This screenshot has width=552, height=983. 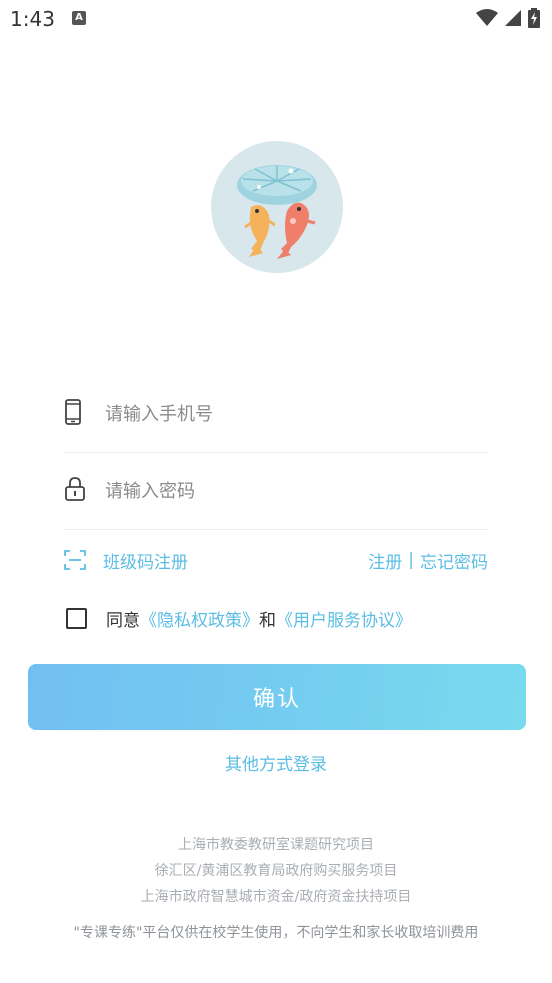 I want to click on class-code-register-link: 班级码注册, so click(x=126, y=560).